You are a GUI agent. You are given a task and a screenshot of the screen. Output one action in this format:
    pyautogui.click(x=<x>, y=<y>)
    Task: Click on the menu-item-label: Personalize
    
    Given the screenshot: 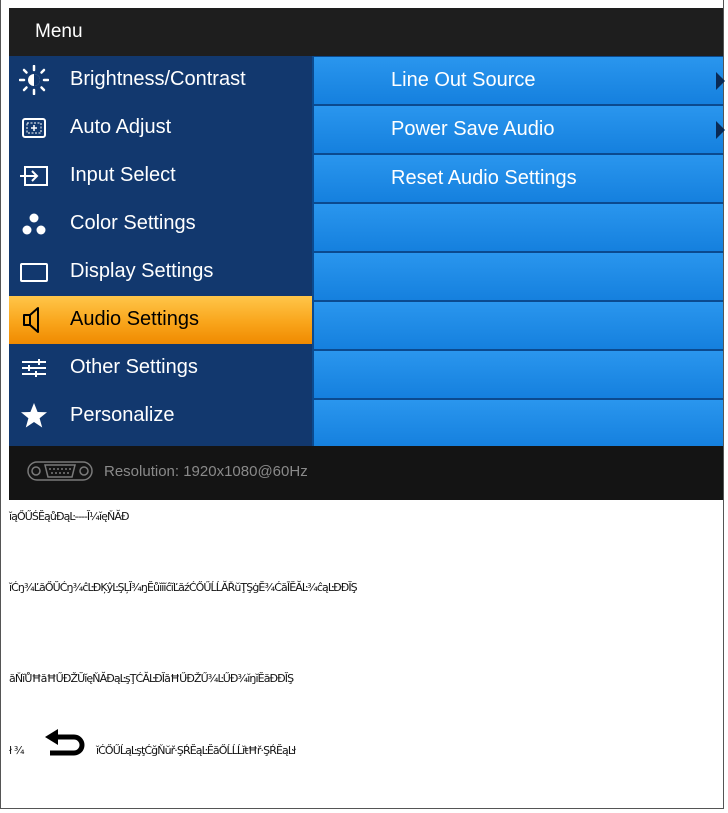 What is the action you would take?
    pyautogui.click(x=122, y=415)
    